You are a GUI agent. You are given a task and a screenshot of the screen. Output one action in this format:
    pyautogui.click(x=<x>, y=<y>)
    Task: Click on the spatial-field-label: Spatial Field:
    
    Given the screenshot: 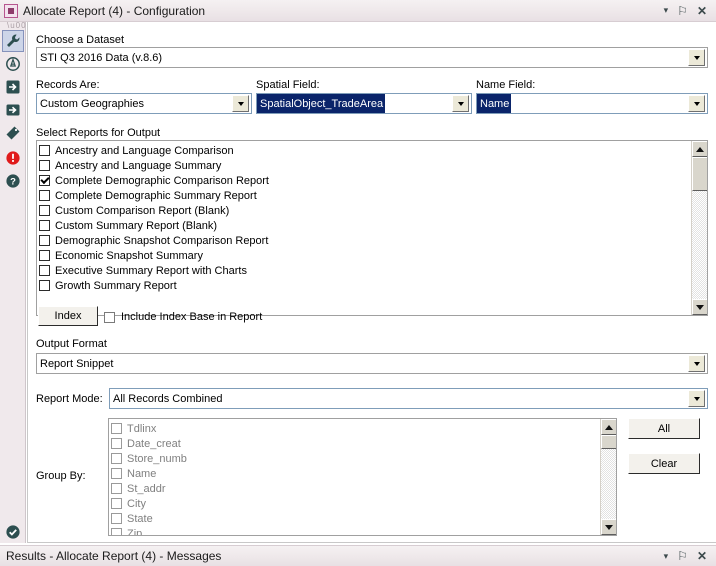 What is the action you would take?
    pyautogui.click(x=288, y=85)
    